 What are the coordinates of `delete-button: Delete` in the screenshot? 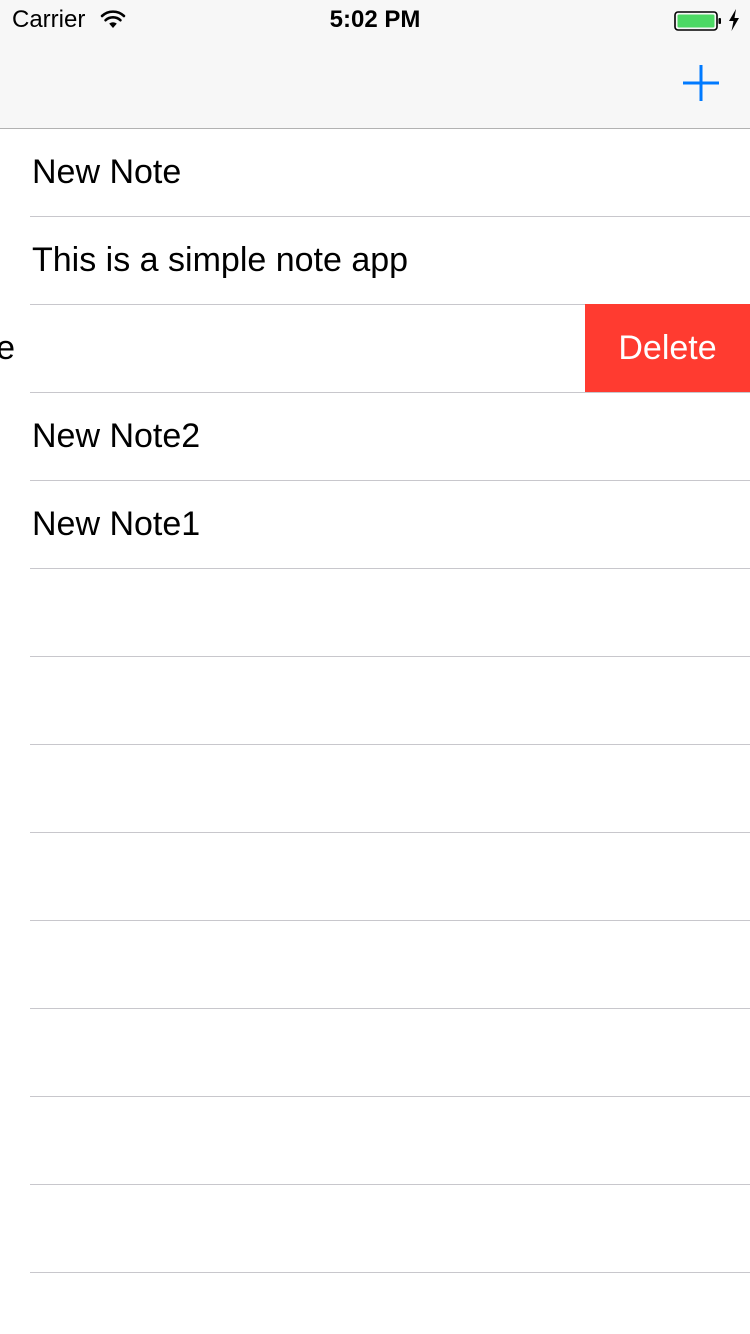 It's located at (667, 348).